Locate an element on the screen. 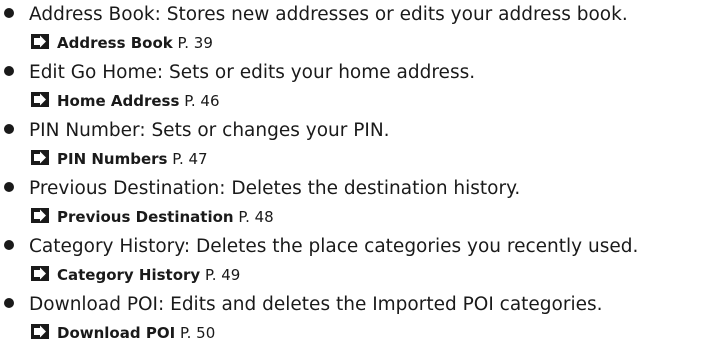 The height and width of the screenshot is (360, 714). reference-page: P. 46 is located at coordinates (202, 101).